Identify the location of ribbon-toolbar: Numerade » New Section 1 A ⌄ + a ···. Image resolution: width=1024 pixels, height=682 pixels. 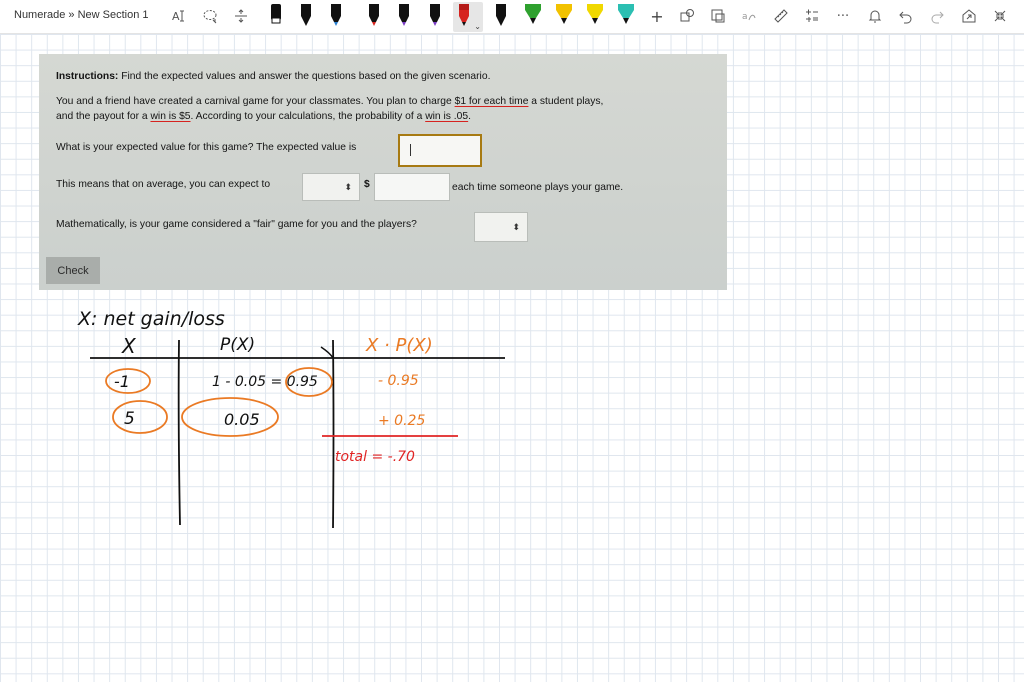
(512, 17).